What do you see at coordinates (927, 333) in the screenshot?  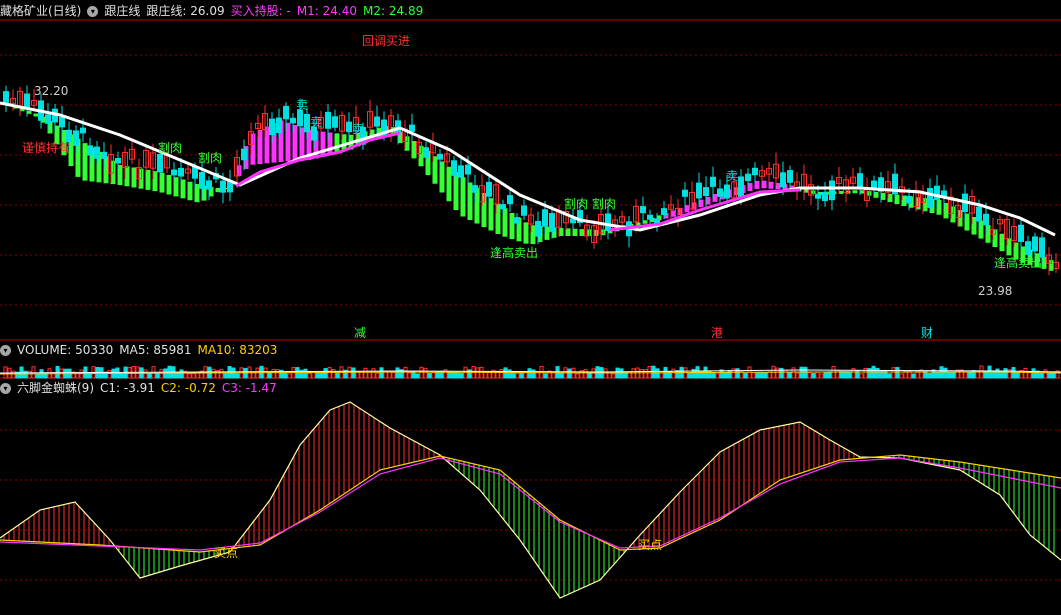 I see `event-marker: 财` at bounding box center [927, 333].